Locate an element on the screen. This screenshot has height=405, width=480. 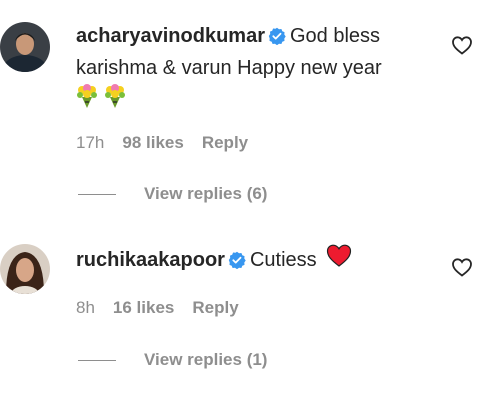
timestamp: 8h is located at coordinates (85, 307).